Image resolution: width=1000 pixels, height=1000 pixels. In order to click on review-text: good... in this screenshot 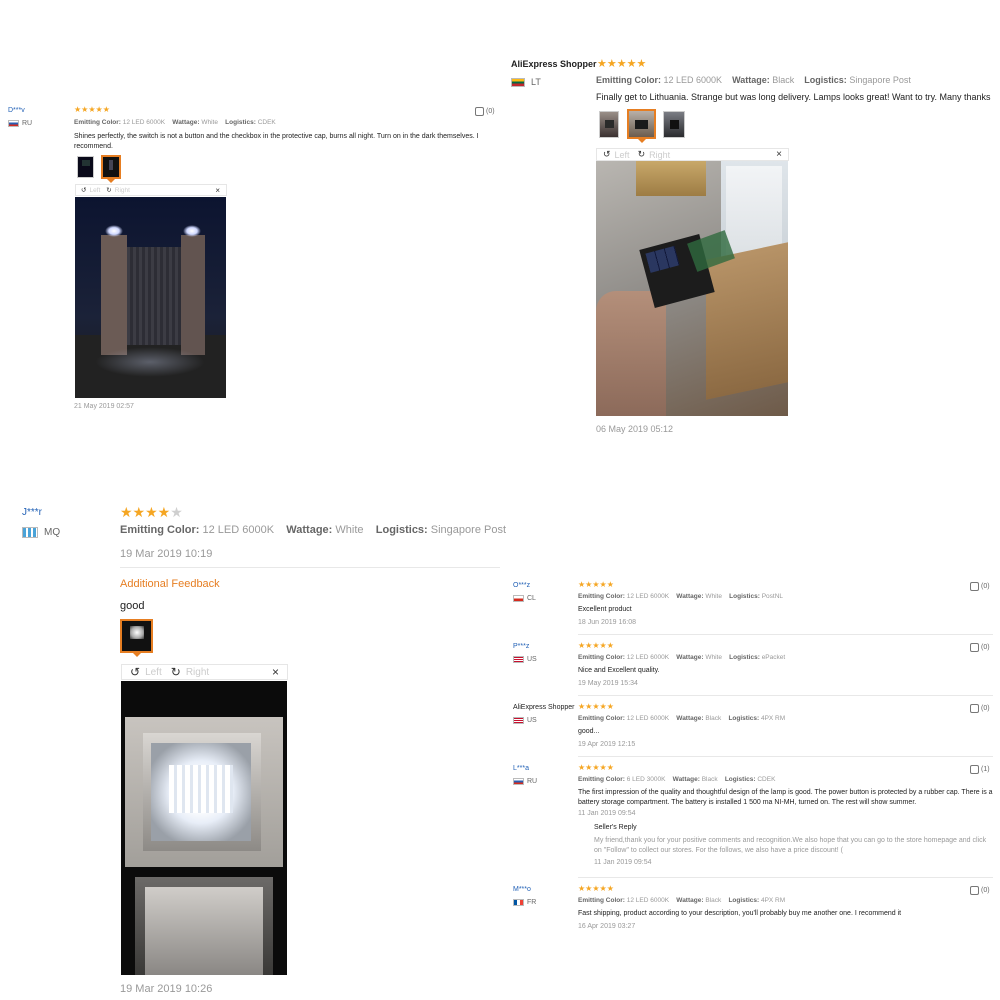, I will do `click(589, 731)`.